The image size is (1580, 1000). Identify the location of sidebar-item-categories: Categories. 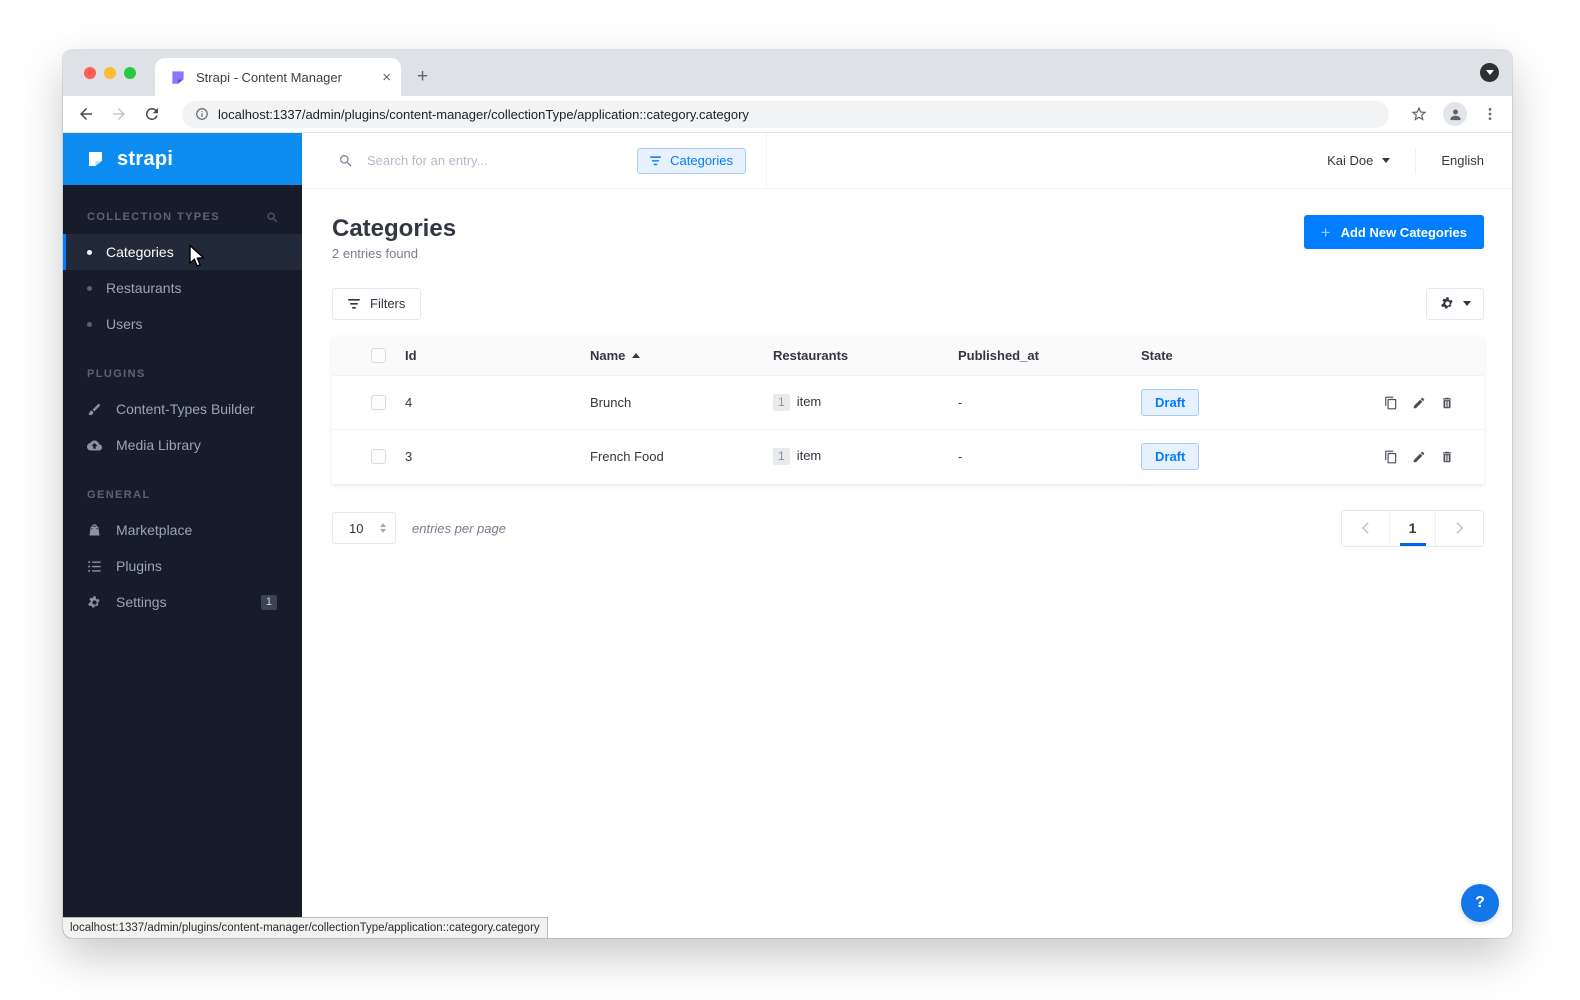
(182, 252).